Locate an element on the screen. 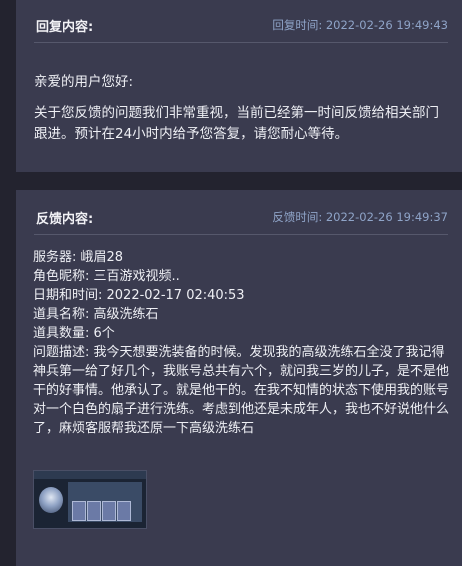 The width and height of the screenshot is (462, 566). reply-time: 回复时间: 2022-02-26 19:49:43 is located at coordinates (360, 25).